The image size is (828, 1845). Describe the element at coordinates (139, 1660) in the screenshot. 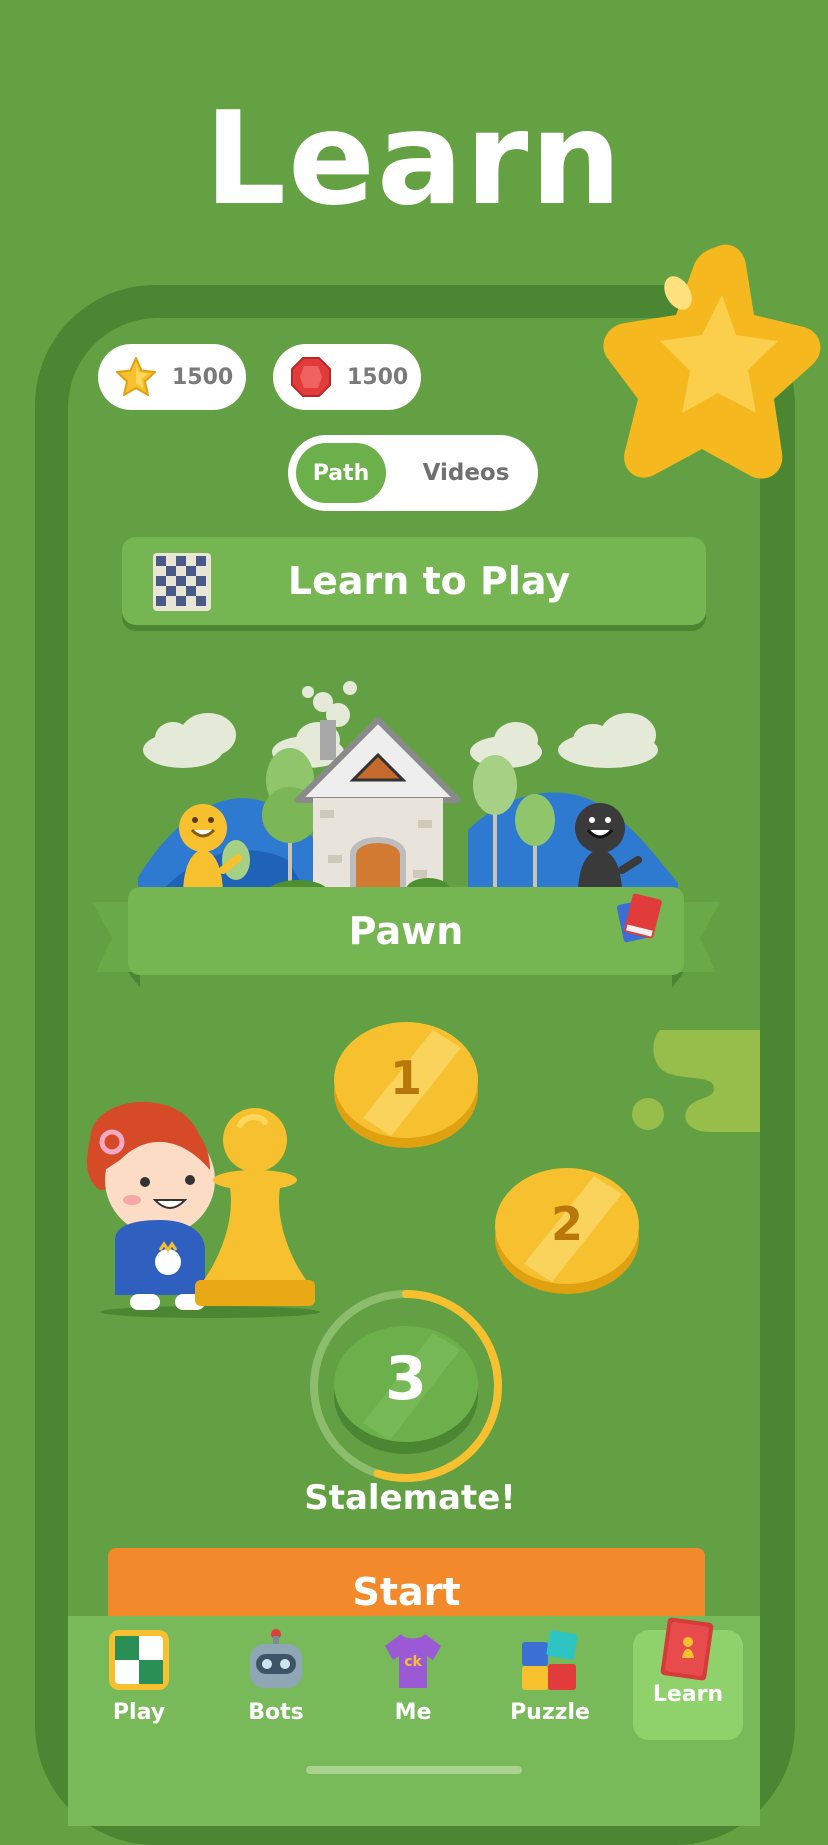

I see `play-board-icon` at that location.